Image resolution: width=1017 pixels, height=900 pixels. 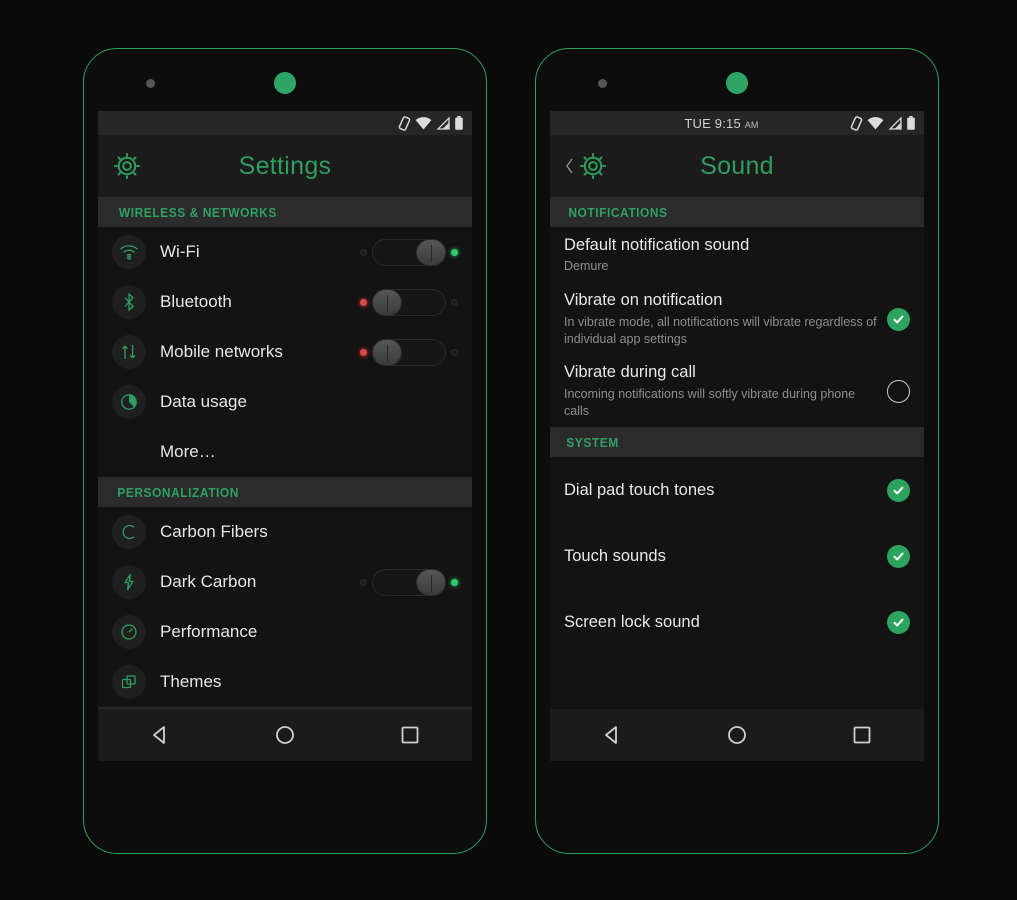 What do you see at coordinates (898, 556) in the screenshot?
I see `checkbox-touch-sounds` at bounding box center [898, 556].